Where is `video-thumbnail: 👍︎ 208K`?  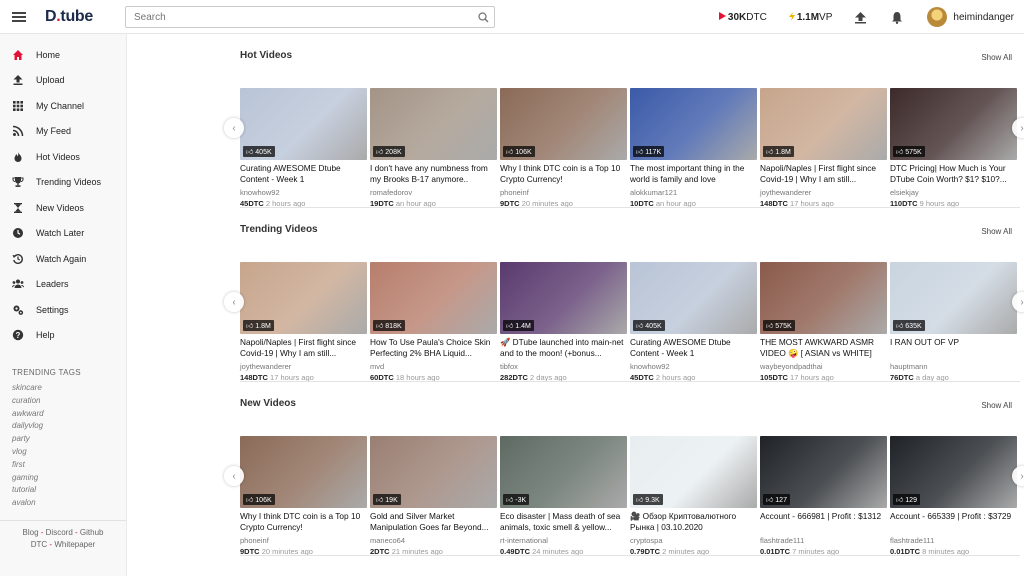
video-thumbnail: 👍︎ 208K is located at coordinates (433, 124).